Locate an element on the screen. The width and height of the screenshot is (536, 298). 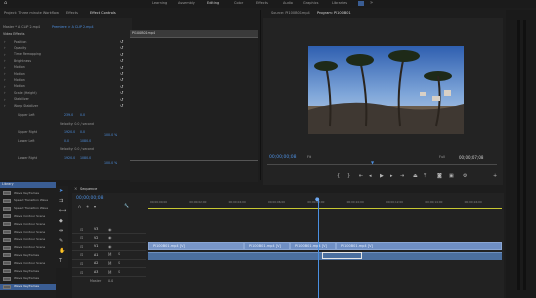
tab-project: Project: Three minute Workflow is located at coordinates (31, 13).